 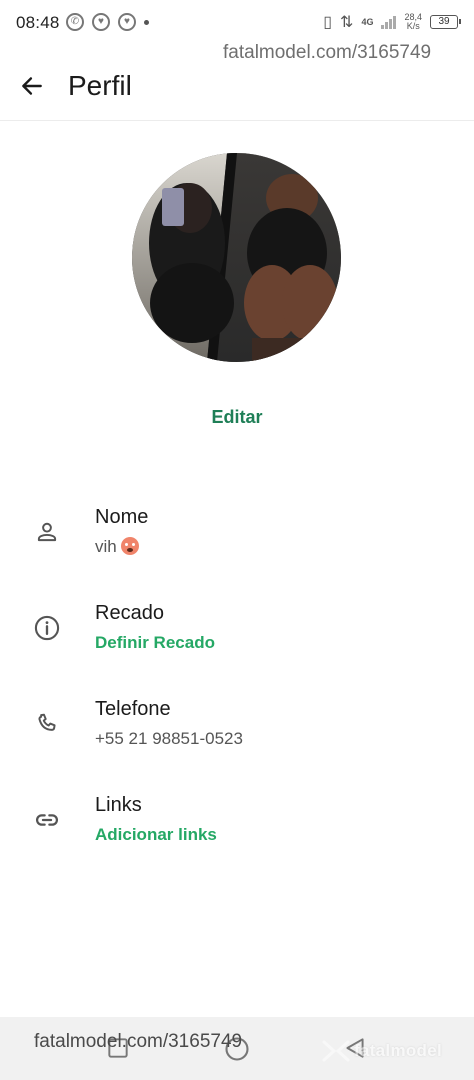 I want to click on field-row-links: Links Adicionar links, so click(x=237, y=829).